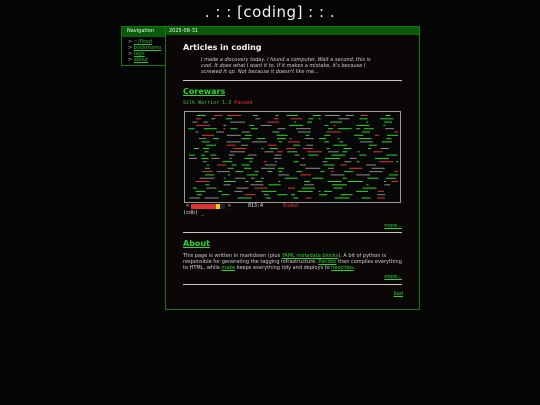 The width and height of the screenshot is (540, 405). I want to click on battle-status: Ended, so click(291, 206).